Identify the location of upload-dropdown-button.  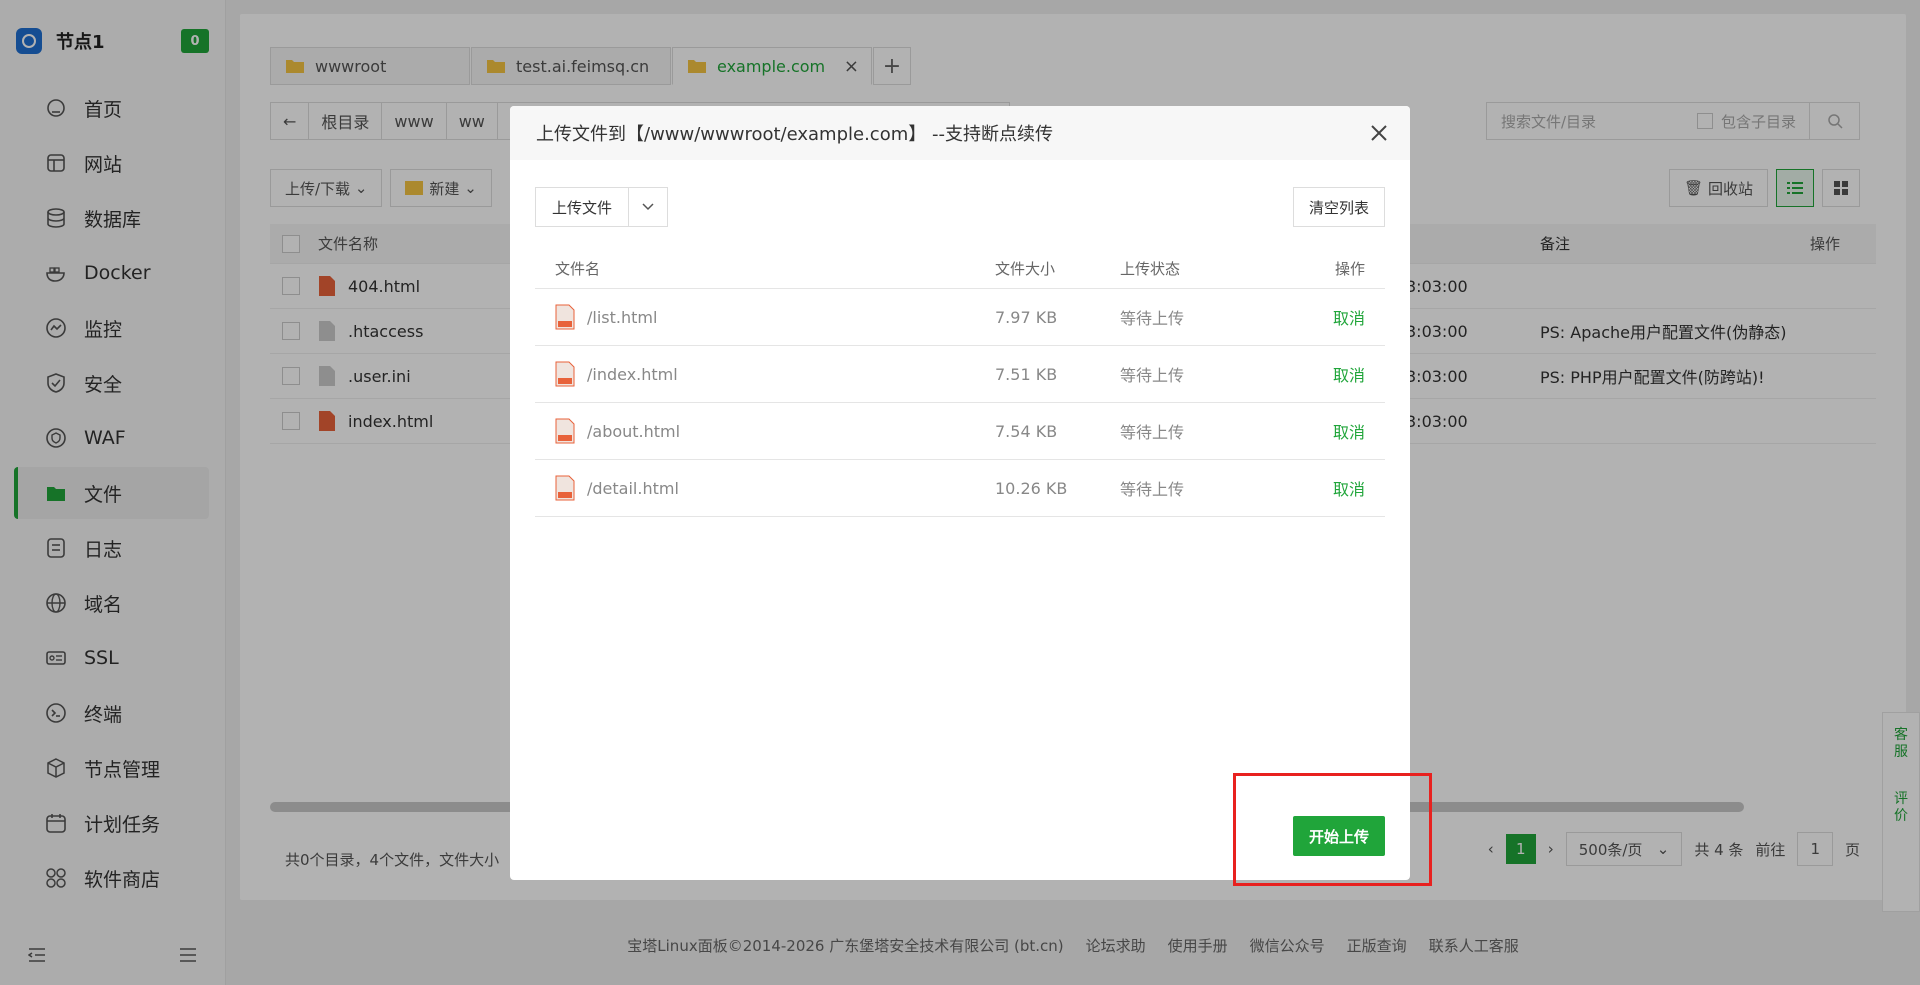
(648, 207).